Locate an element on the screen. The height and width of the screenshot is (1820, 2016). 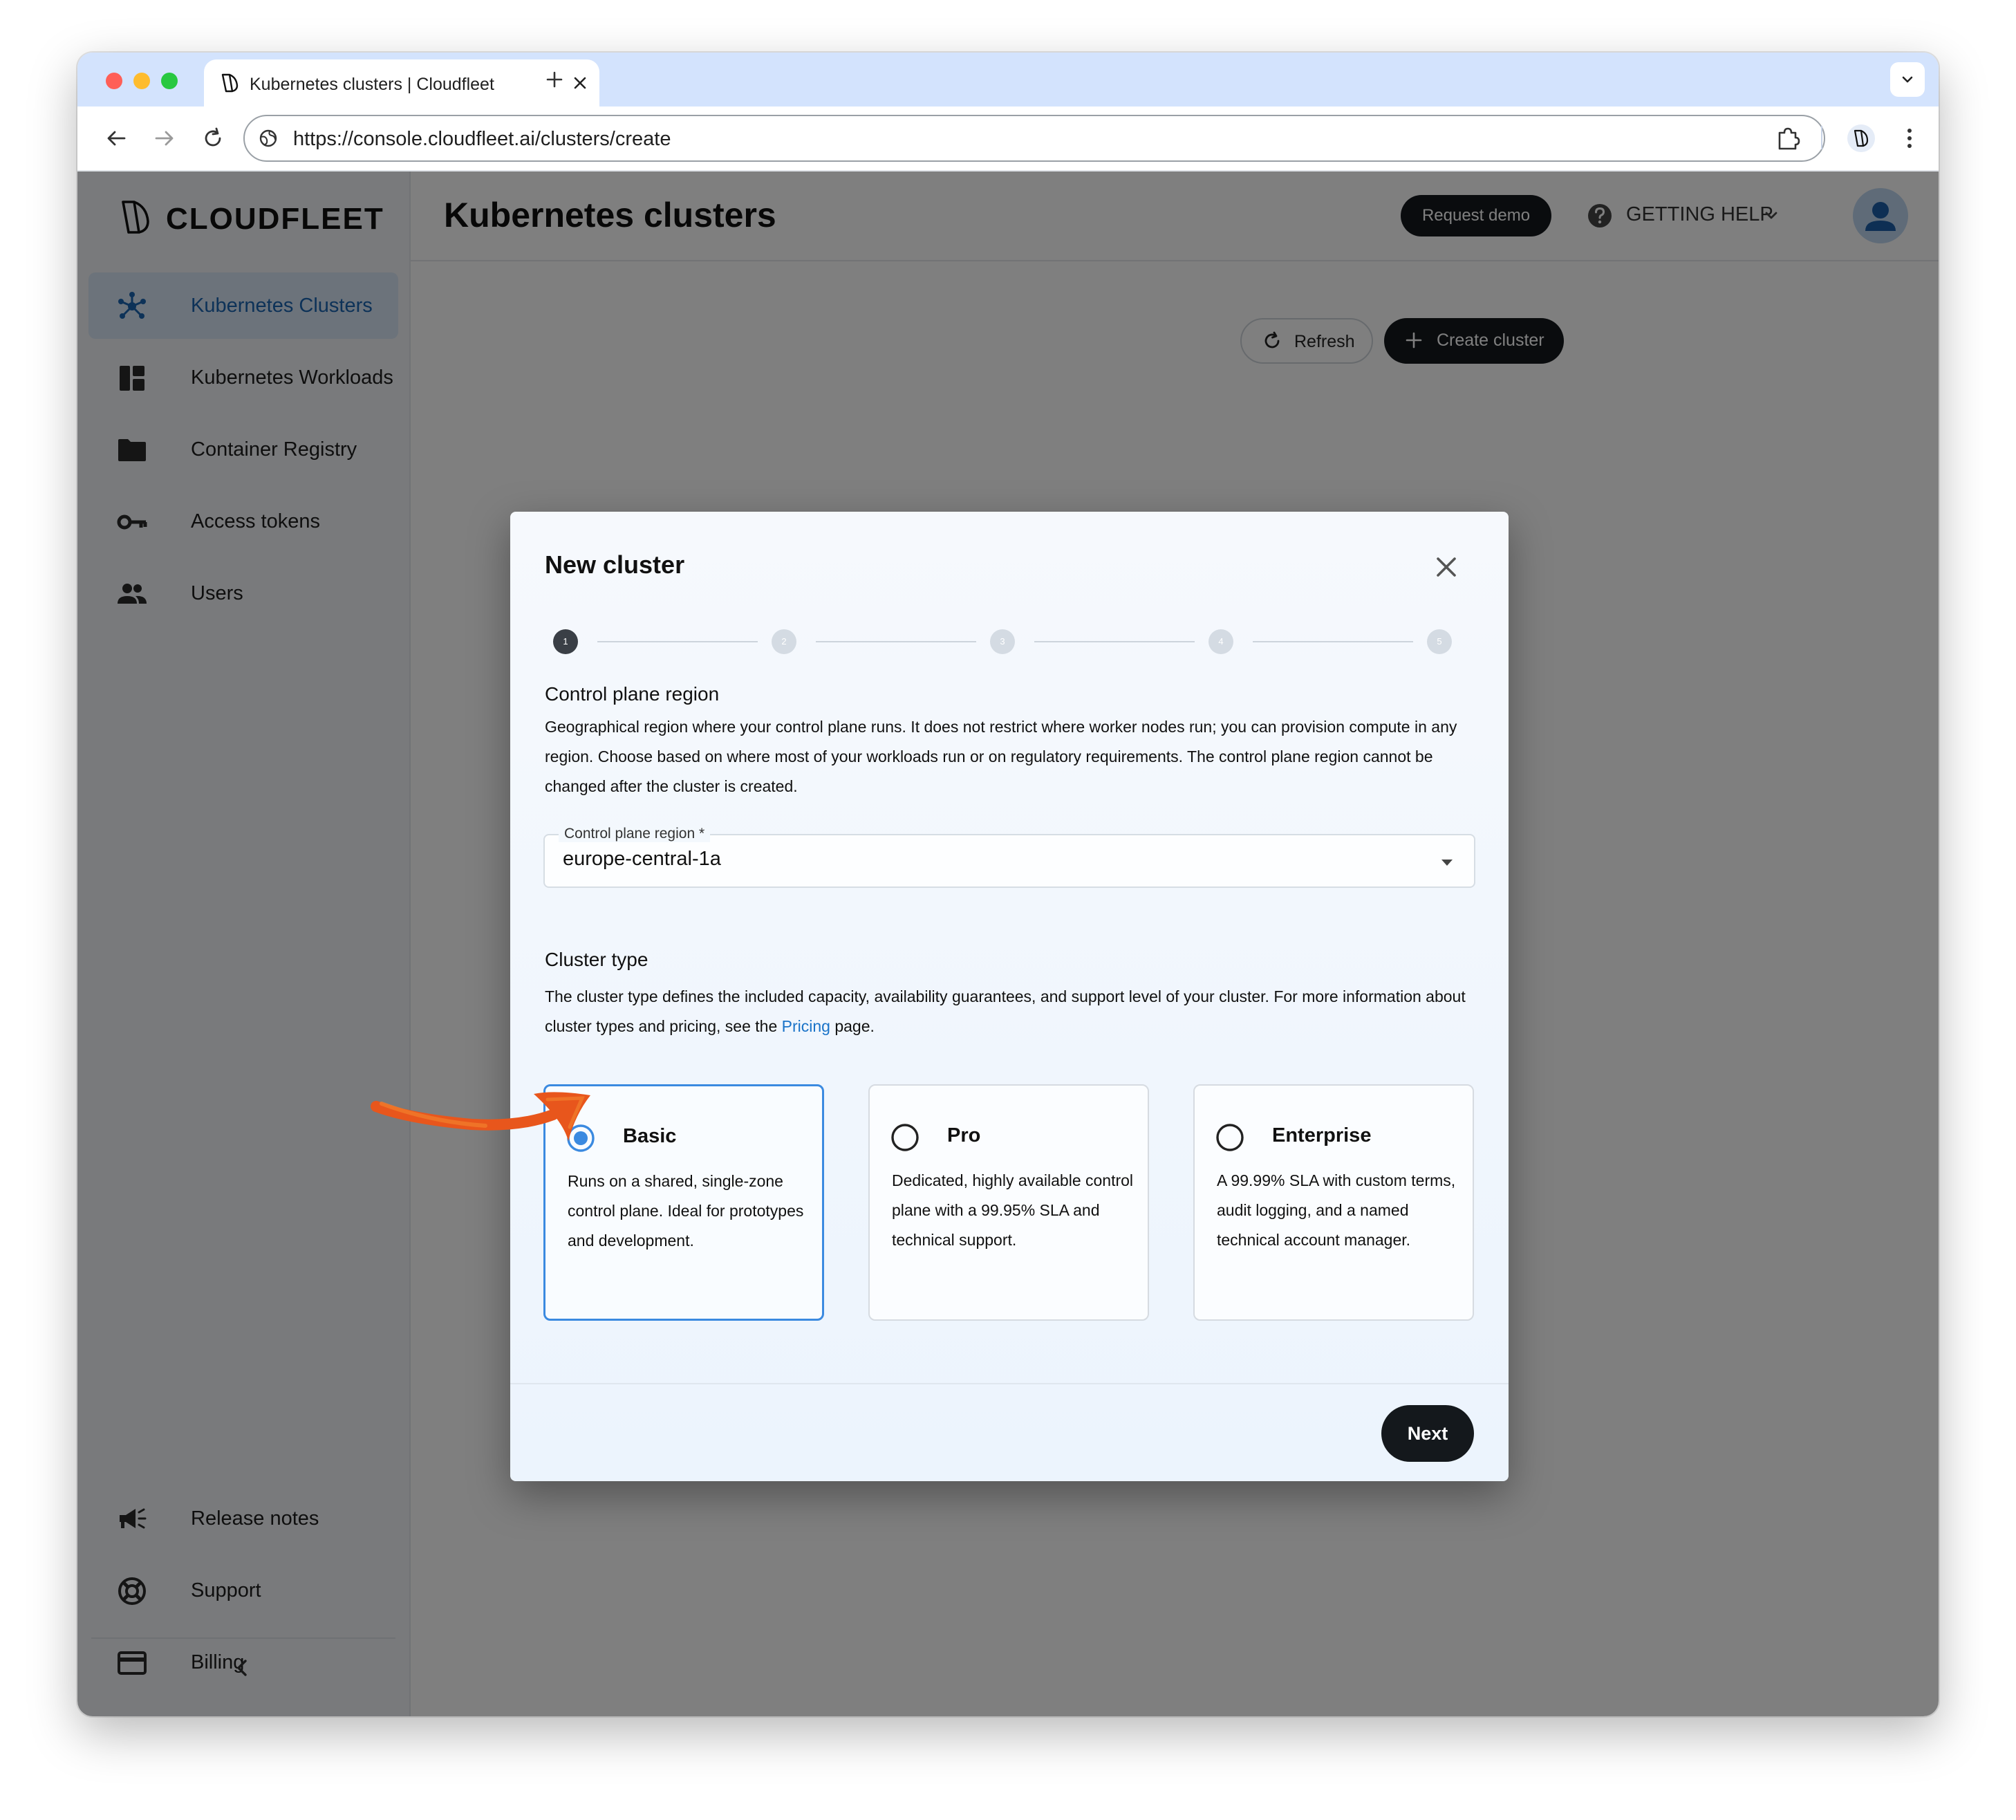
forward-arrow-icon is located at coordinates (164, 138).